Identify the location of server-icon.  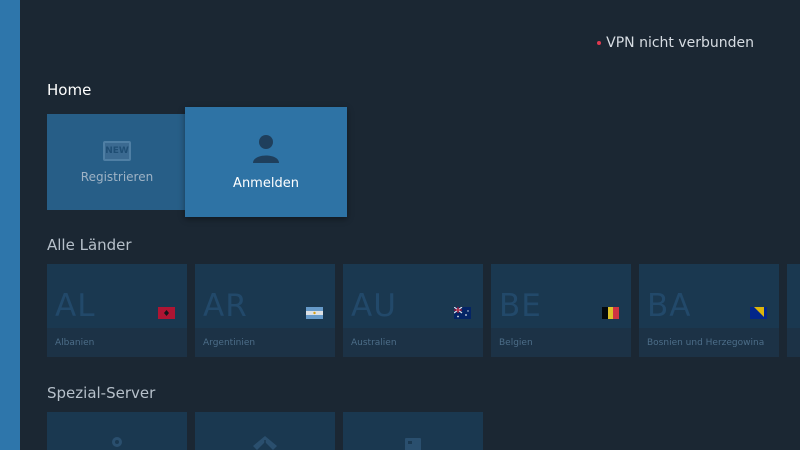
(413, 444).